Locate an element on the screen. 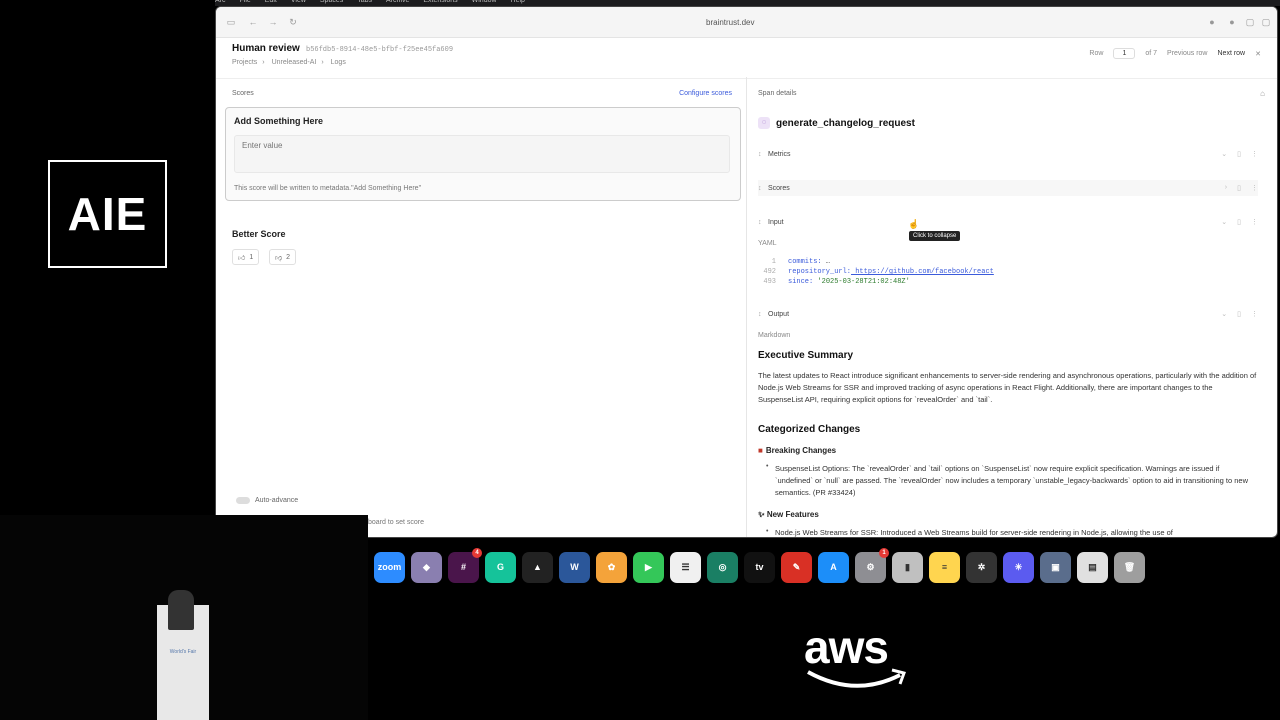  breadcrumb-project: Unreleased-AI is located at coordinates (294, 62).